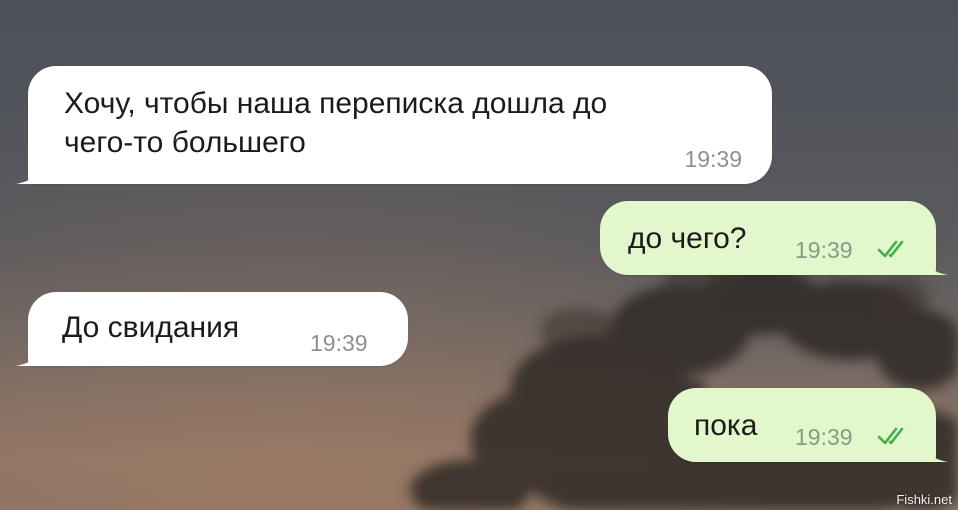 The width and height of the screenshot is (958, 510). I want to click on message-line: чего-то большего, so click(185, 142).